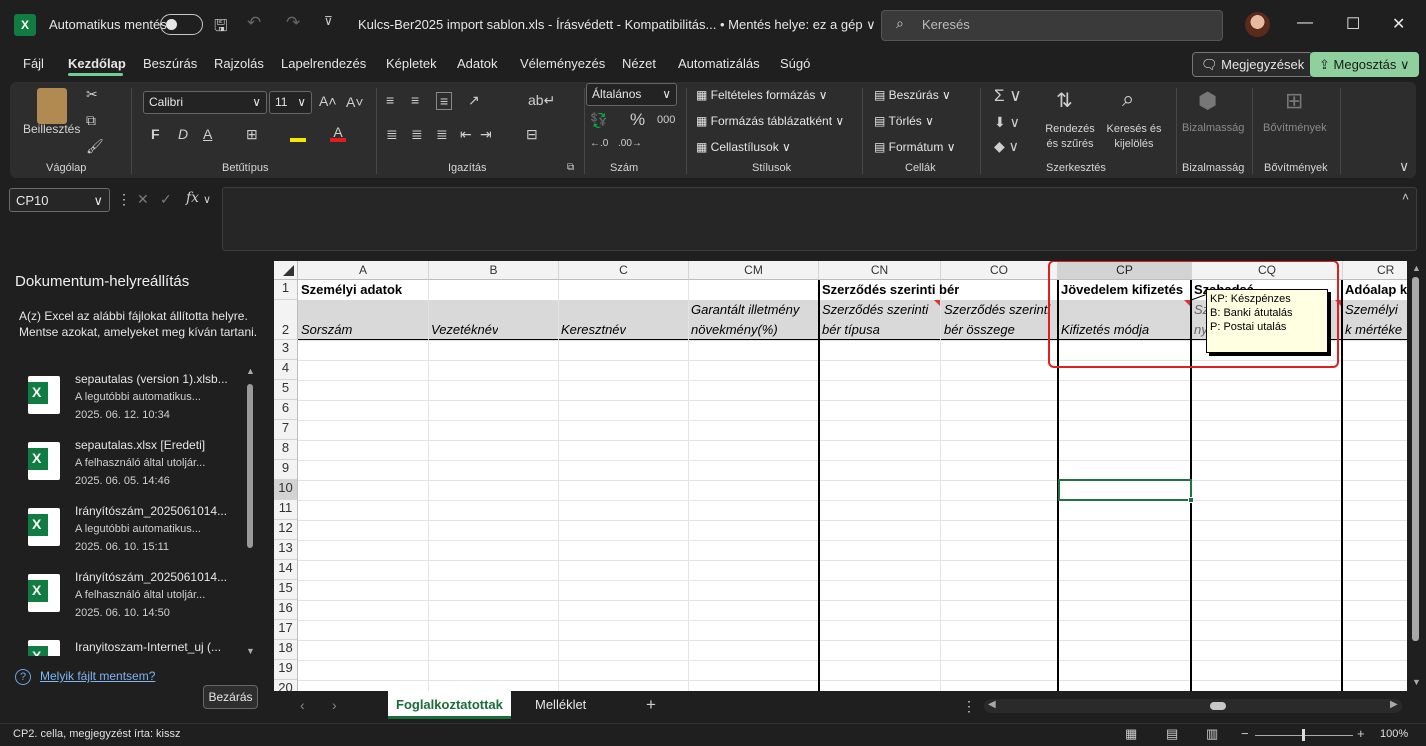  I want to click on increase-decimal-icon: ←.0, so click(599, 143).